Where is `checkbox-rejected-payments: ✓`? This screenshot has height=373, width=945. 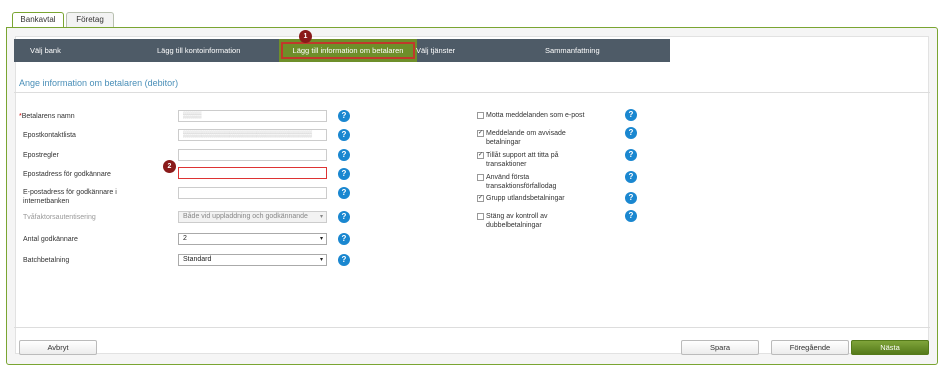 checkbox-rejected-payments: ✓ is located at coordinates (480, 133).